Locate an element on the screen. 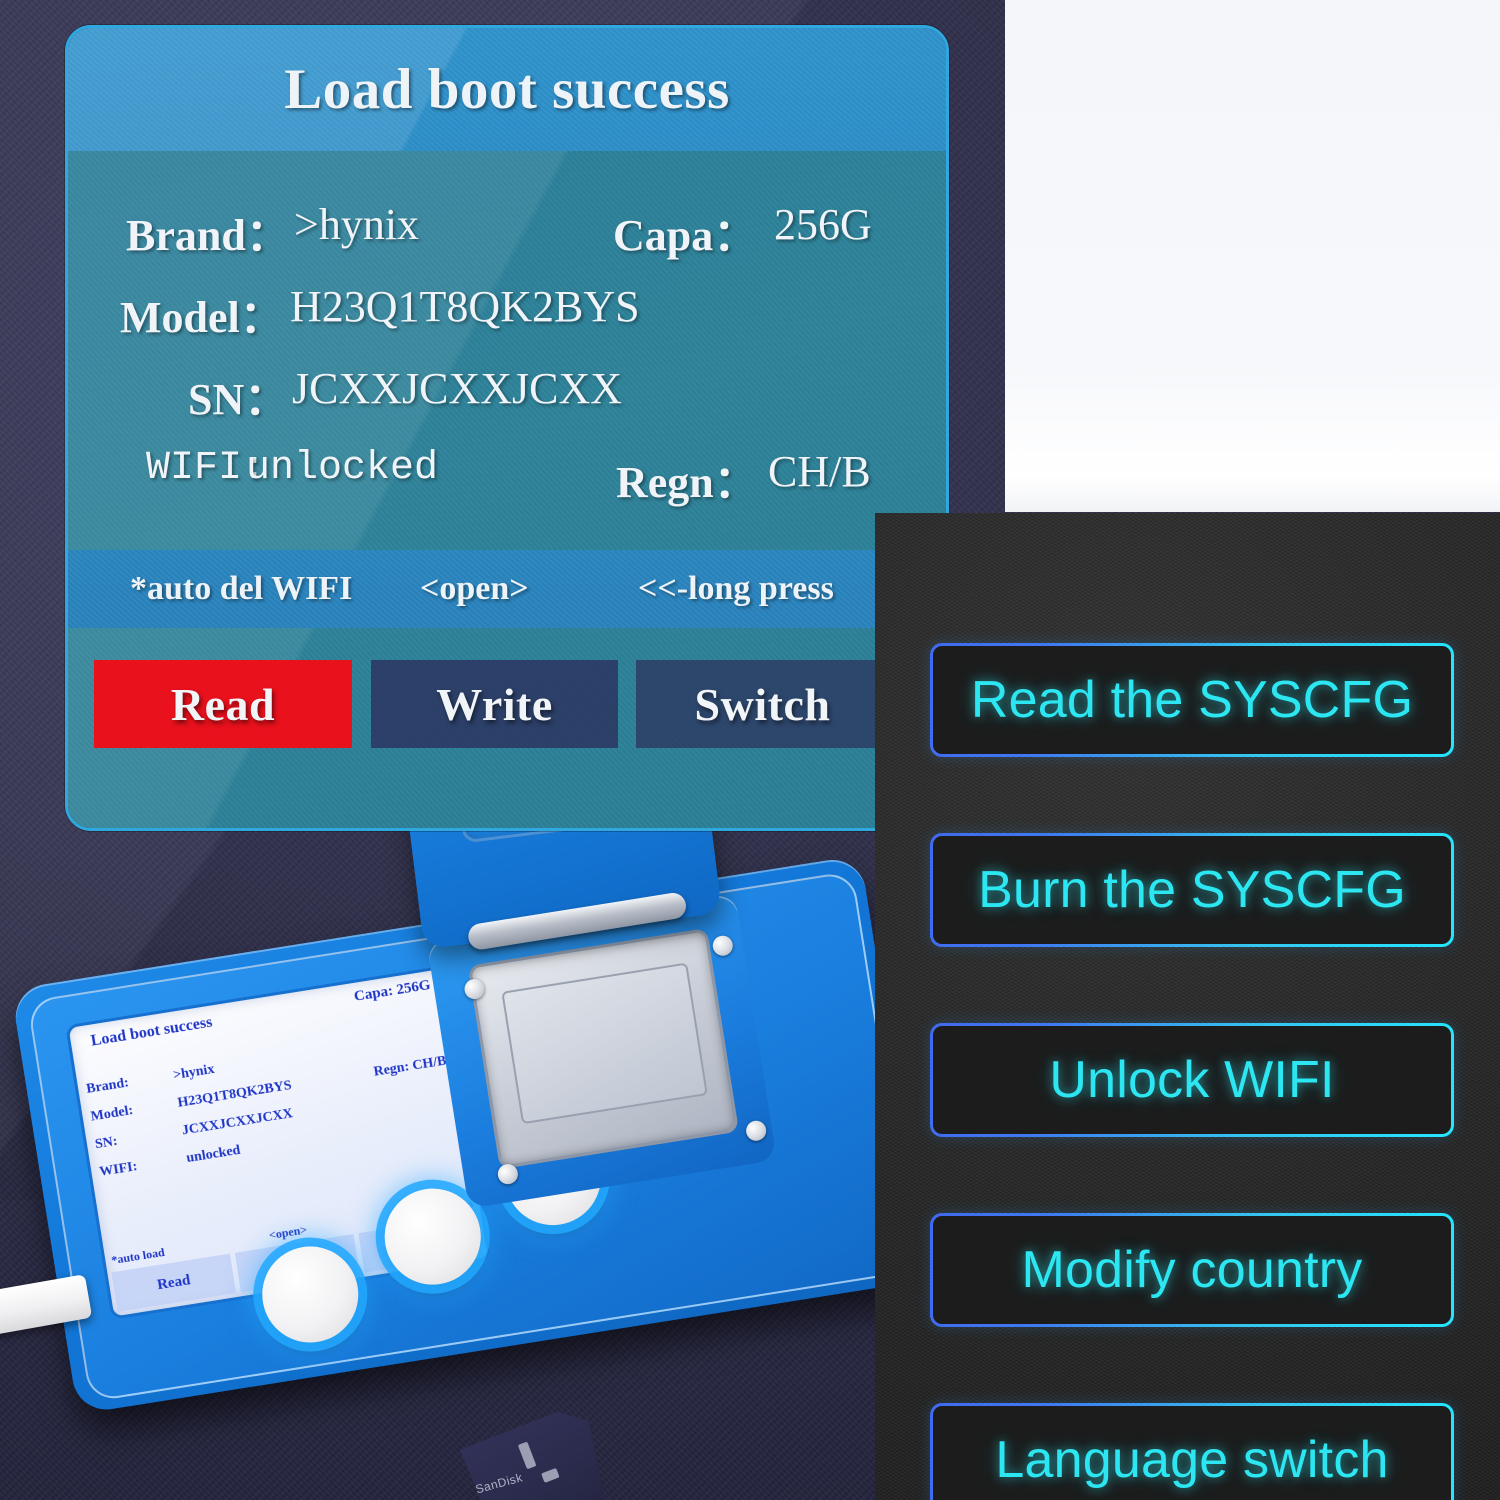  lcd-title: Load boot success is located at coordinates (151, 1031).